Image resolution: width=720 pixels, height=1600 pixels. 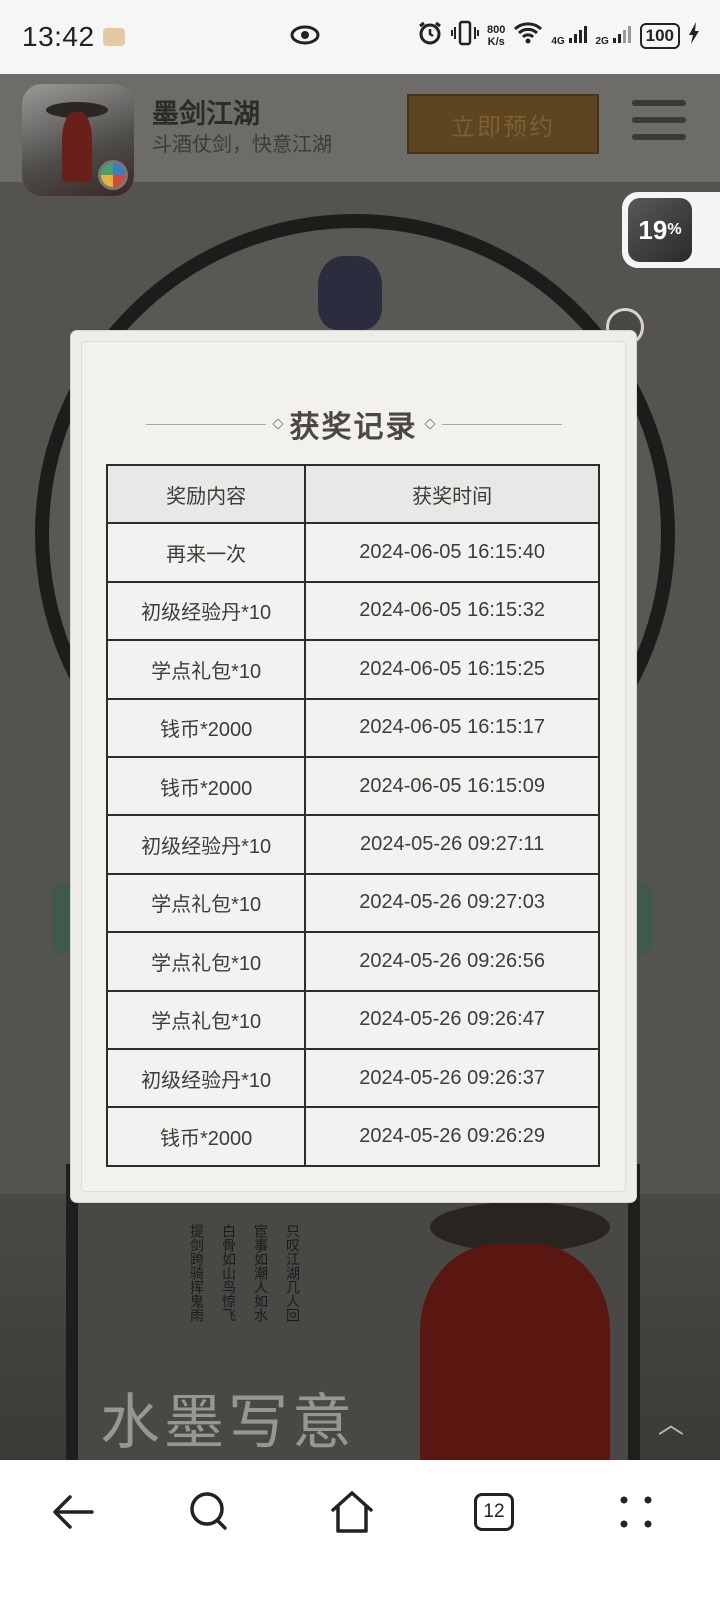 What do you see at coordinates (452, 961) in the screenshot?
I see `time-cell: 2024-05-26 09:26:56` at bounding box center [452, 961].